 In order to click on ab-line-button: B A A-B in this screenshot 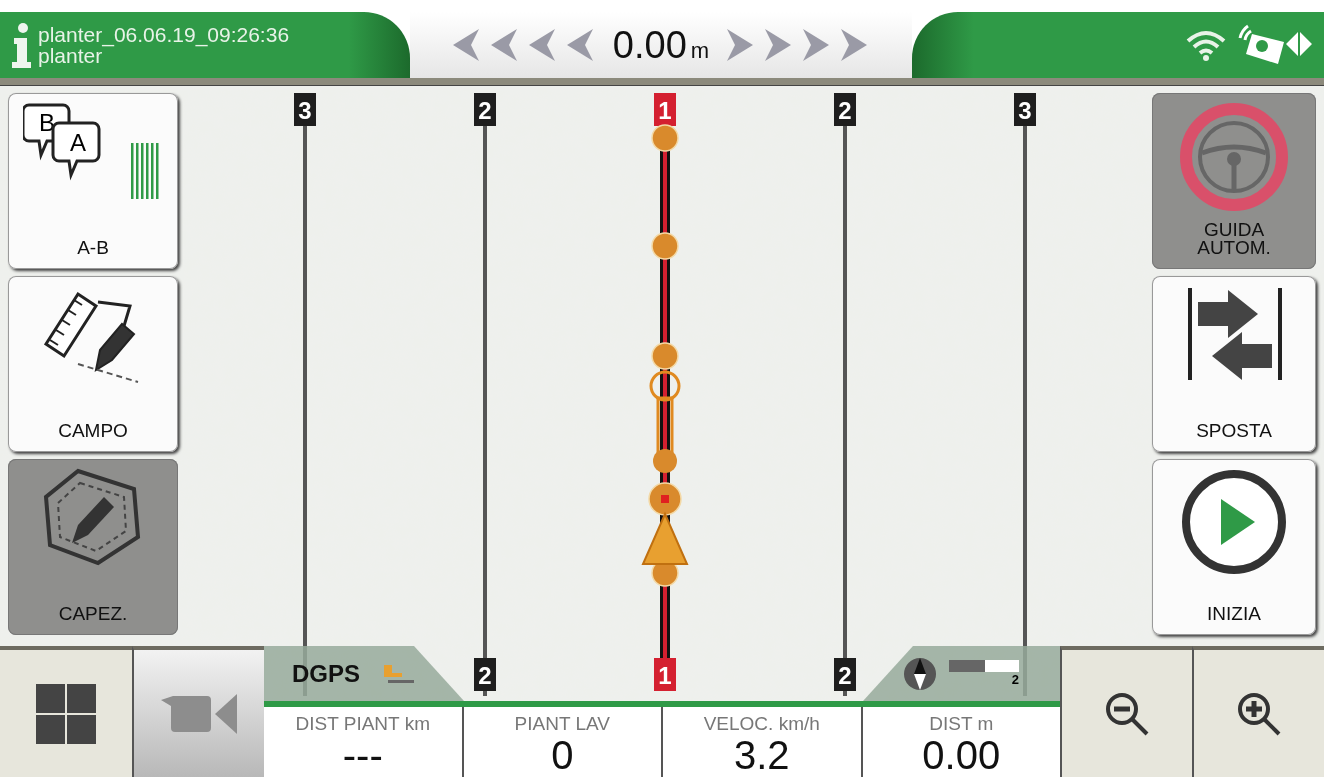, I will do `click(93, 181)`.